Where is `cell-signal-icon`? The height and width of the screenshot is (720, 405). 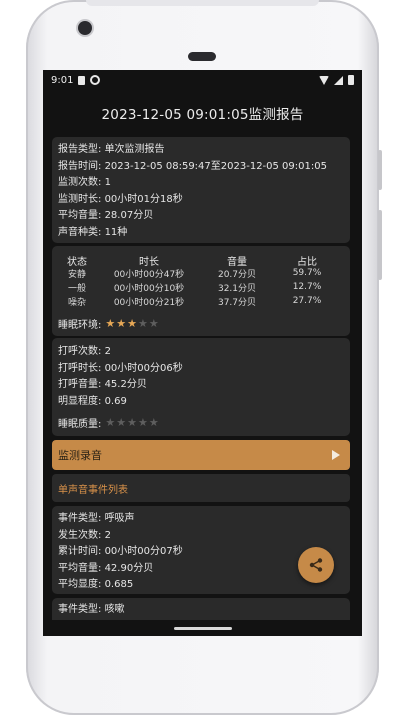
cell-signal-icon is located at coordinates (338, 80).